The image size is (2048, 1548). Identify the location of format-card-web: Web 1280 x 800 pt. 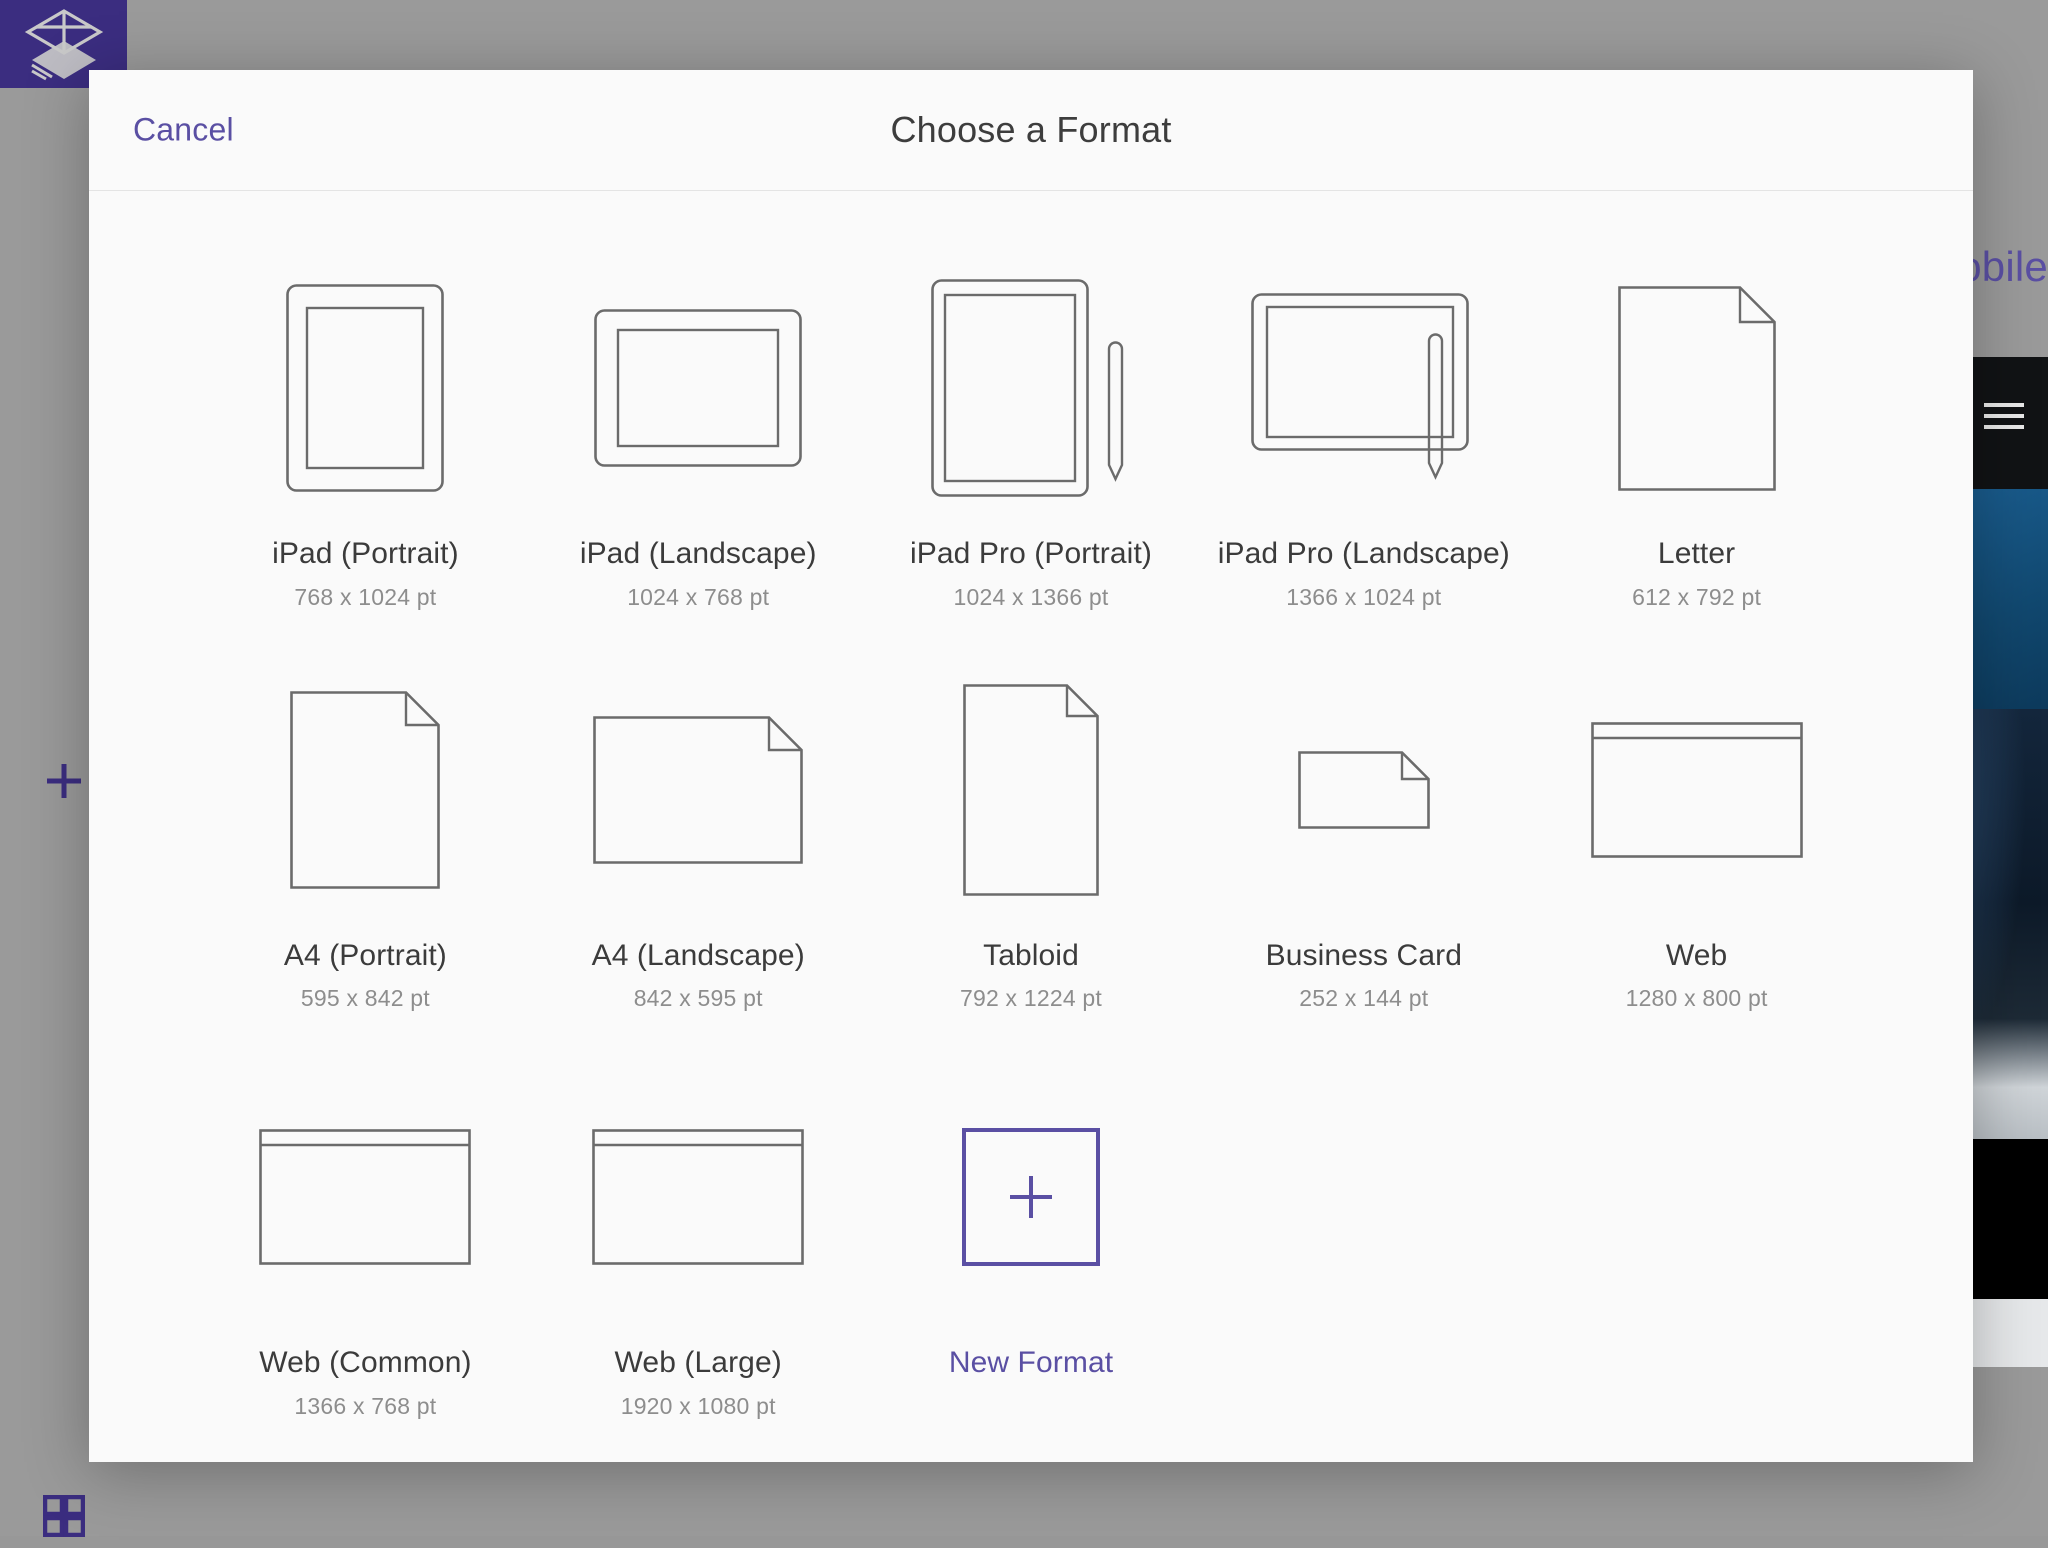
(1696, 829).